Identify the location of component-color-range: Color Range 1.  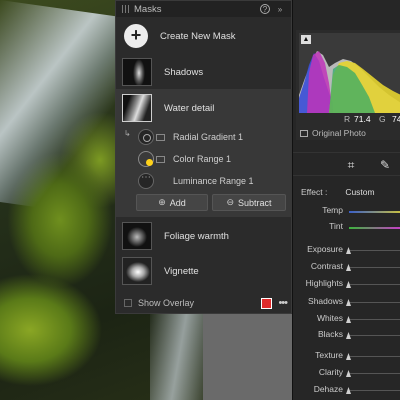
(204, 159).